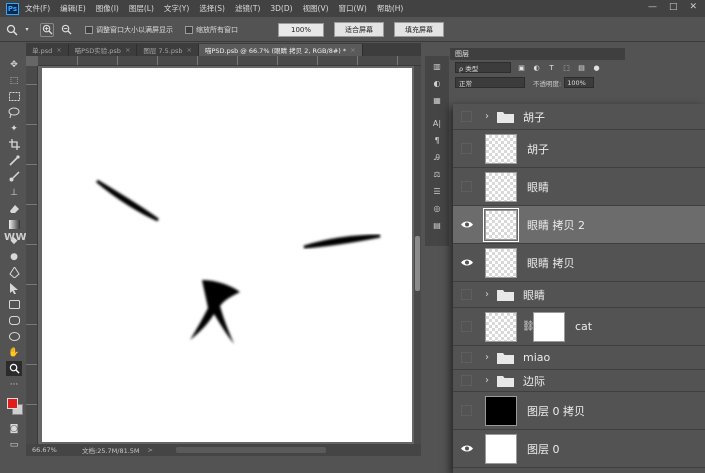 This screenshot has height=473, width=705. Describe the element at coordinates (521, 67) in the screenshot. I see `pixel-filter-icon: ▣` at that location.